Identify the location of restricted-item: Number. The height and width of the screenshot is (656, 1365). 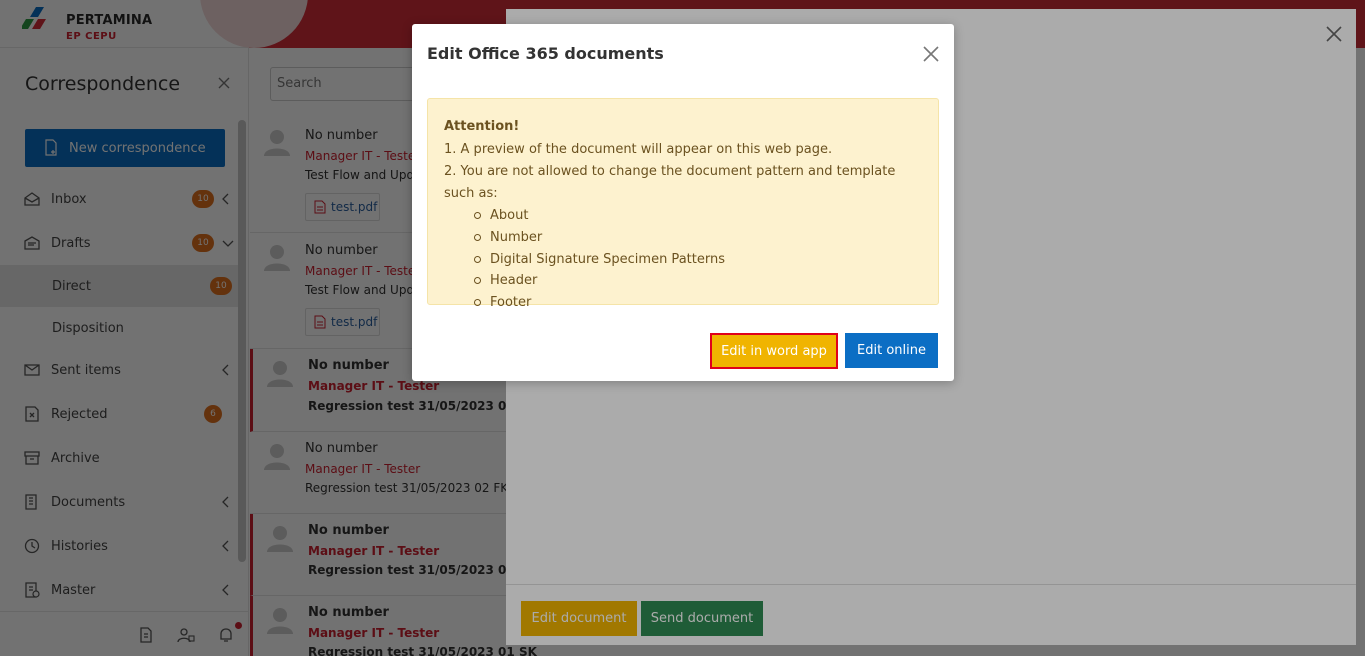
(698, 238).